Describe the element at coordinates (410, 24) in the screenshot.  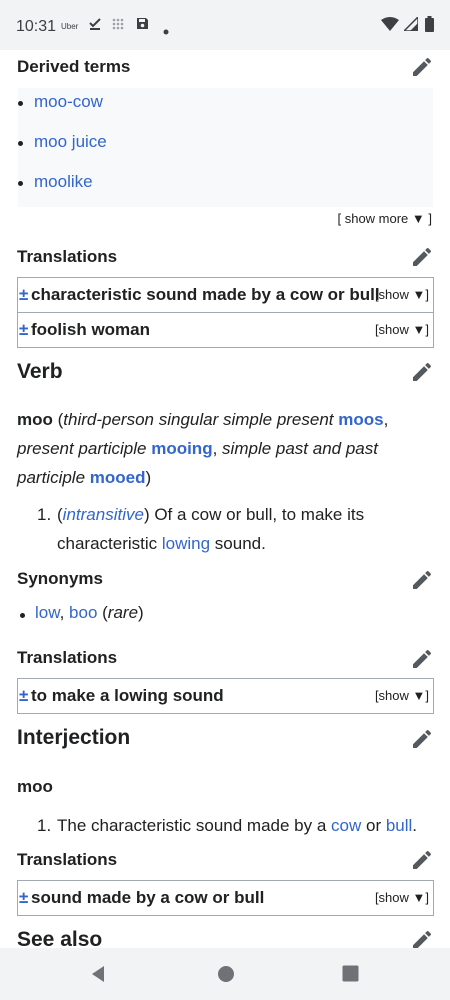
I see `signal-icon` at that location.